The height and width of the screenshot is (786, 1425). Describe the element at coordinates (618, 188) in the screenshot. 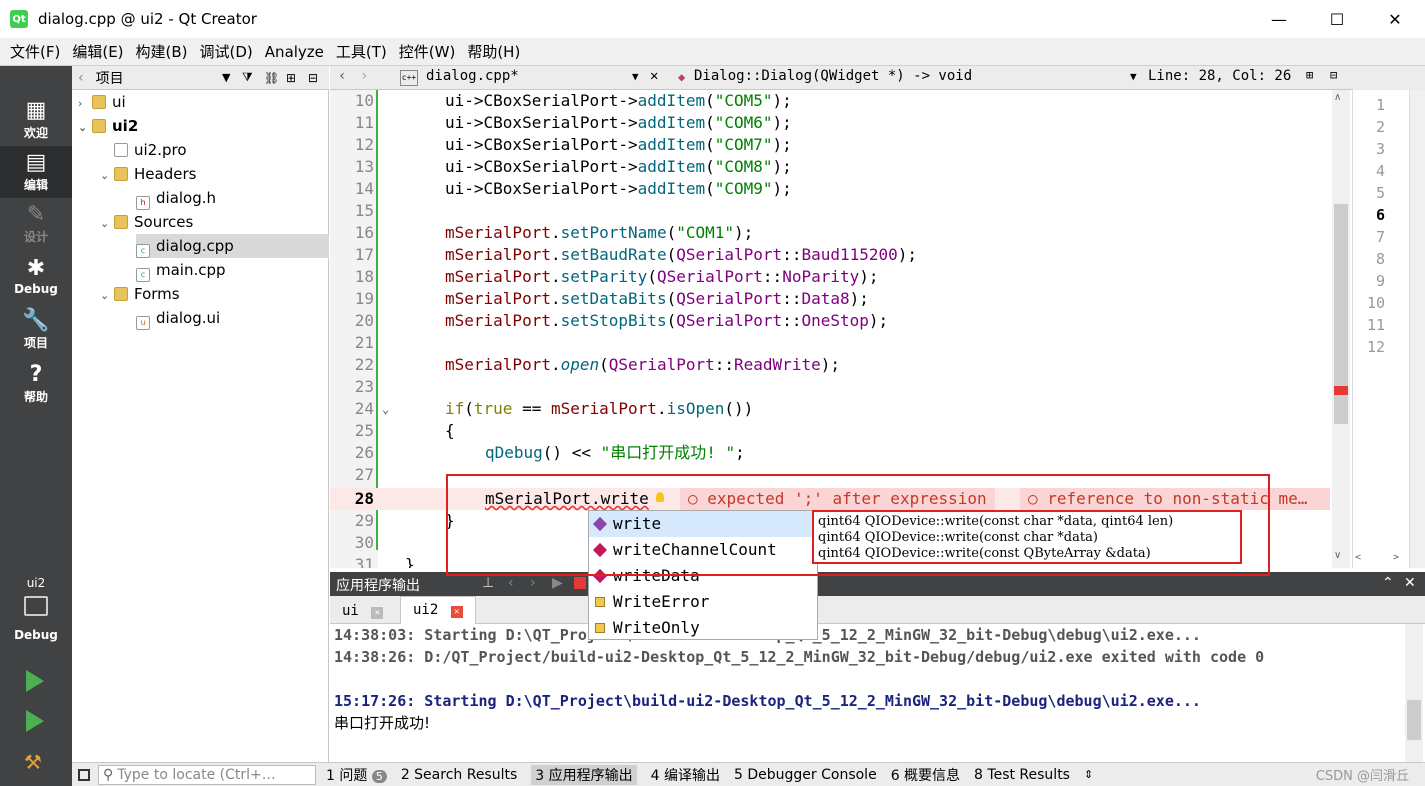

I see `code-line: ui->CBoxSerialPort->addItem("COM9");` at that location.